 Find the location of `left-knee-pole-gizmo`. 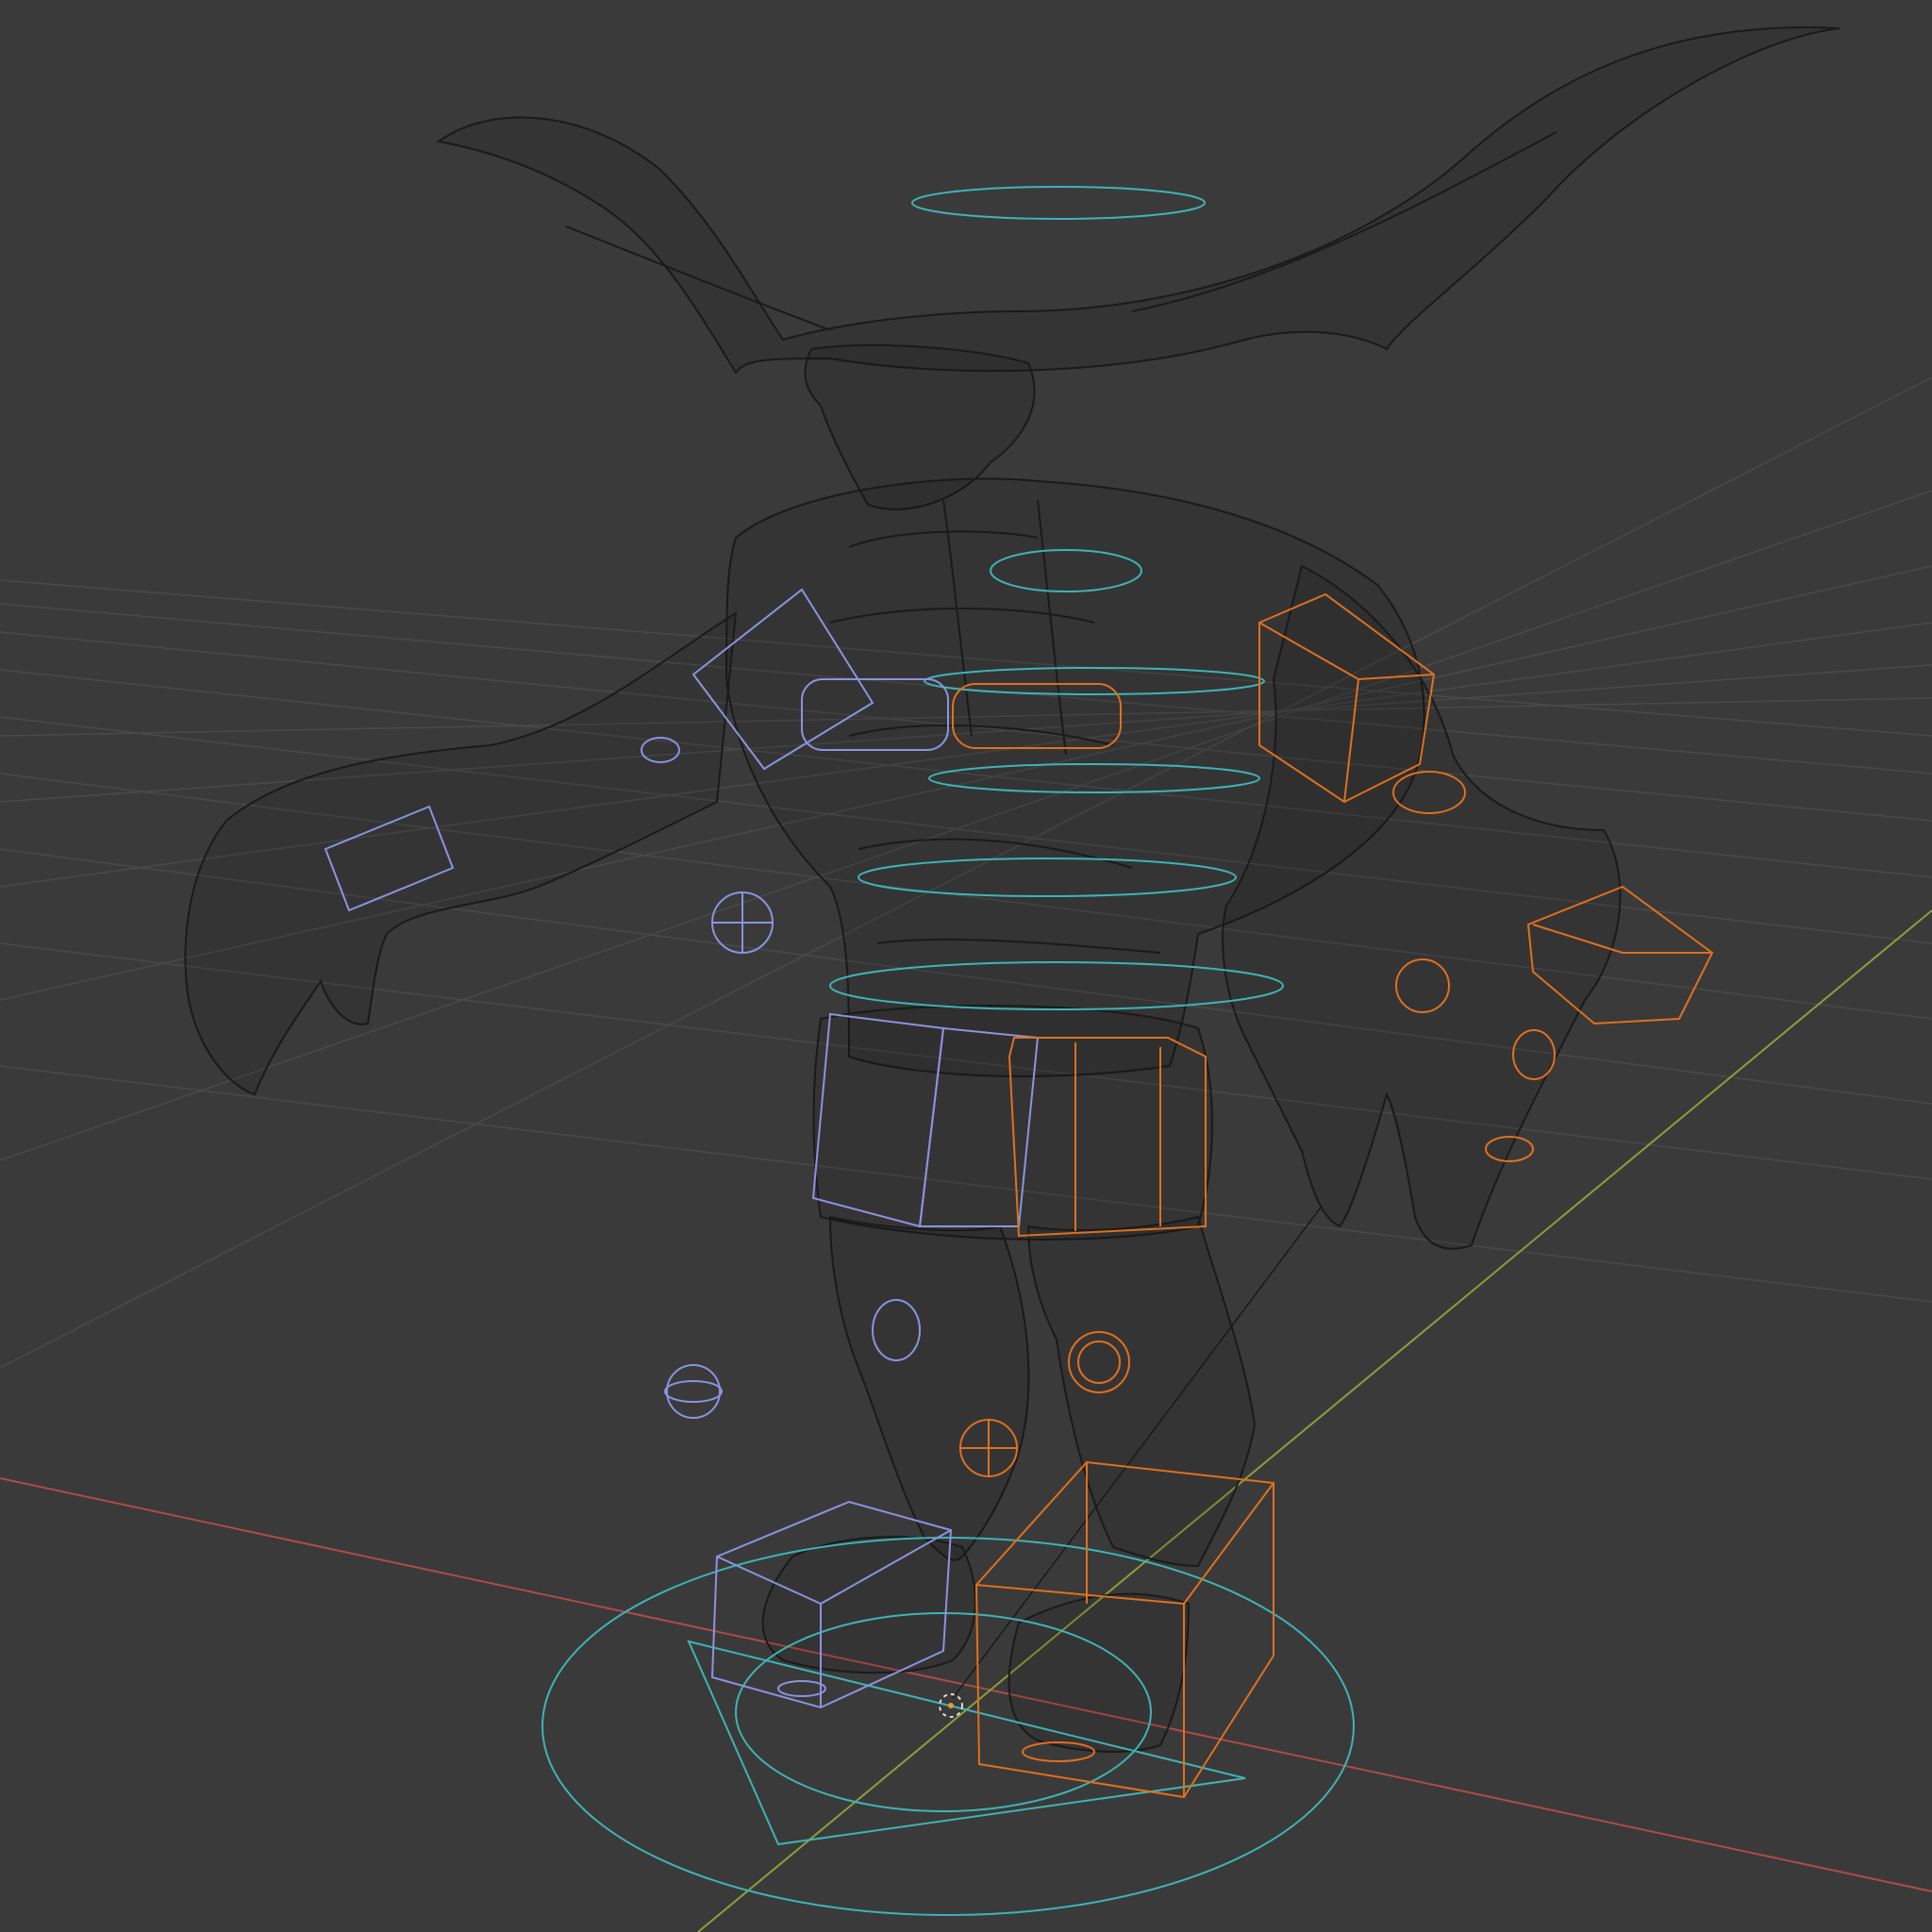

left-knee-pole-gizmo is located at coordinates (693, 1392).